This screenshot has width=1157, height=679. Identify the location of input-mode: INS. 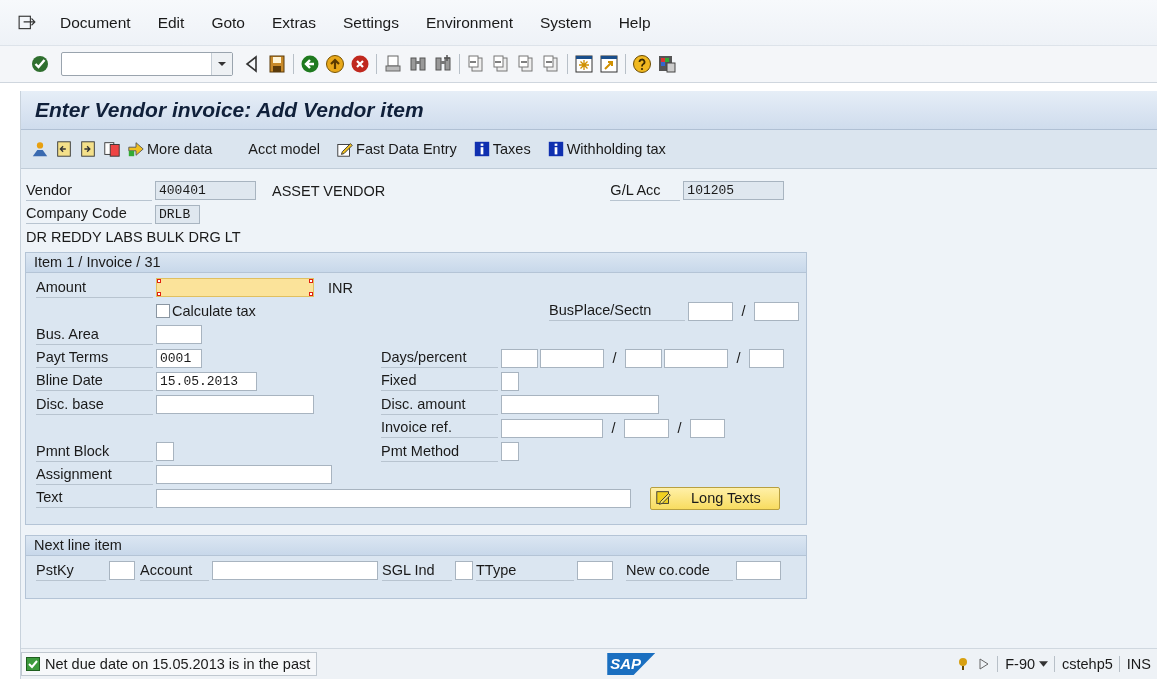
(1134, 664).